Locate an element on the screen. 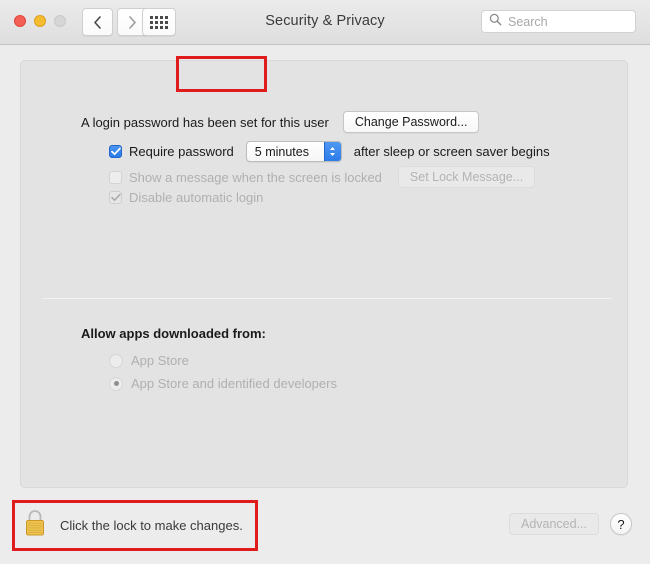 Image resolution: width=650 pixels, height=564 pixels. require-password-interval-select: 5 minutes is located at coordinates (293, 151).